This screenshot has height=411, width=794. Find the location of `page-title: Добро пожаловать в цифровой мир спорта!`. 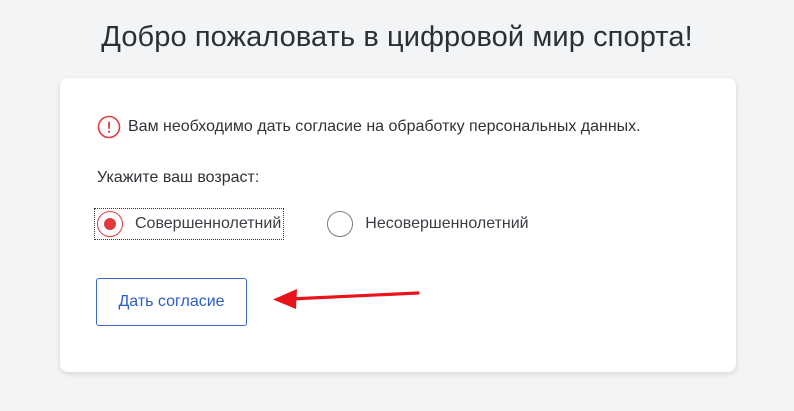

page-title: Добро пожаловать в цифровой мир спорта! is located at coordinates (397, 37).